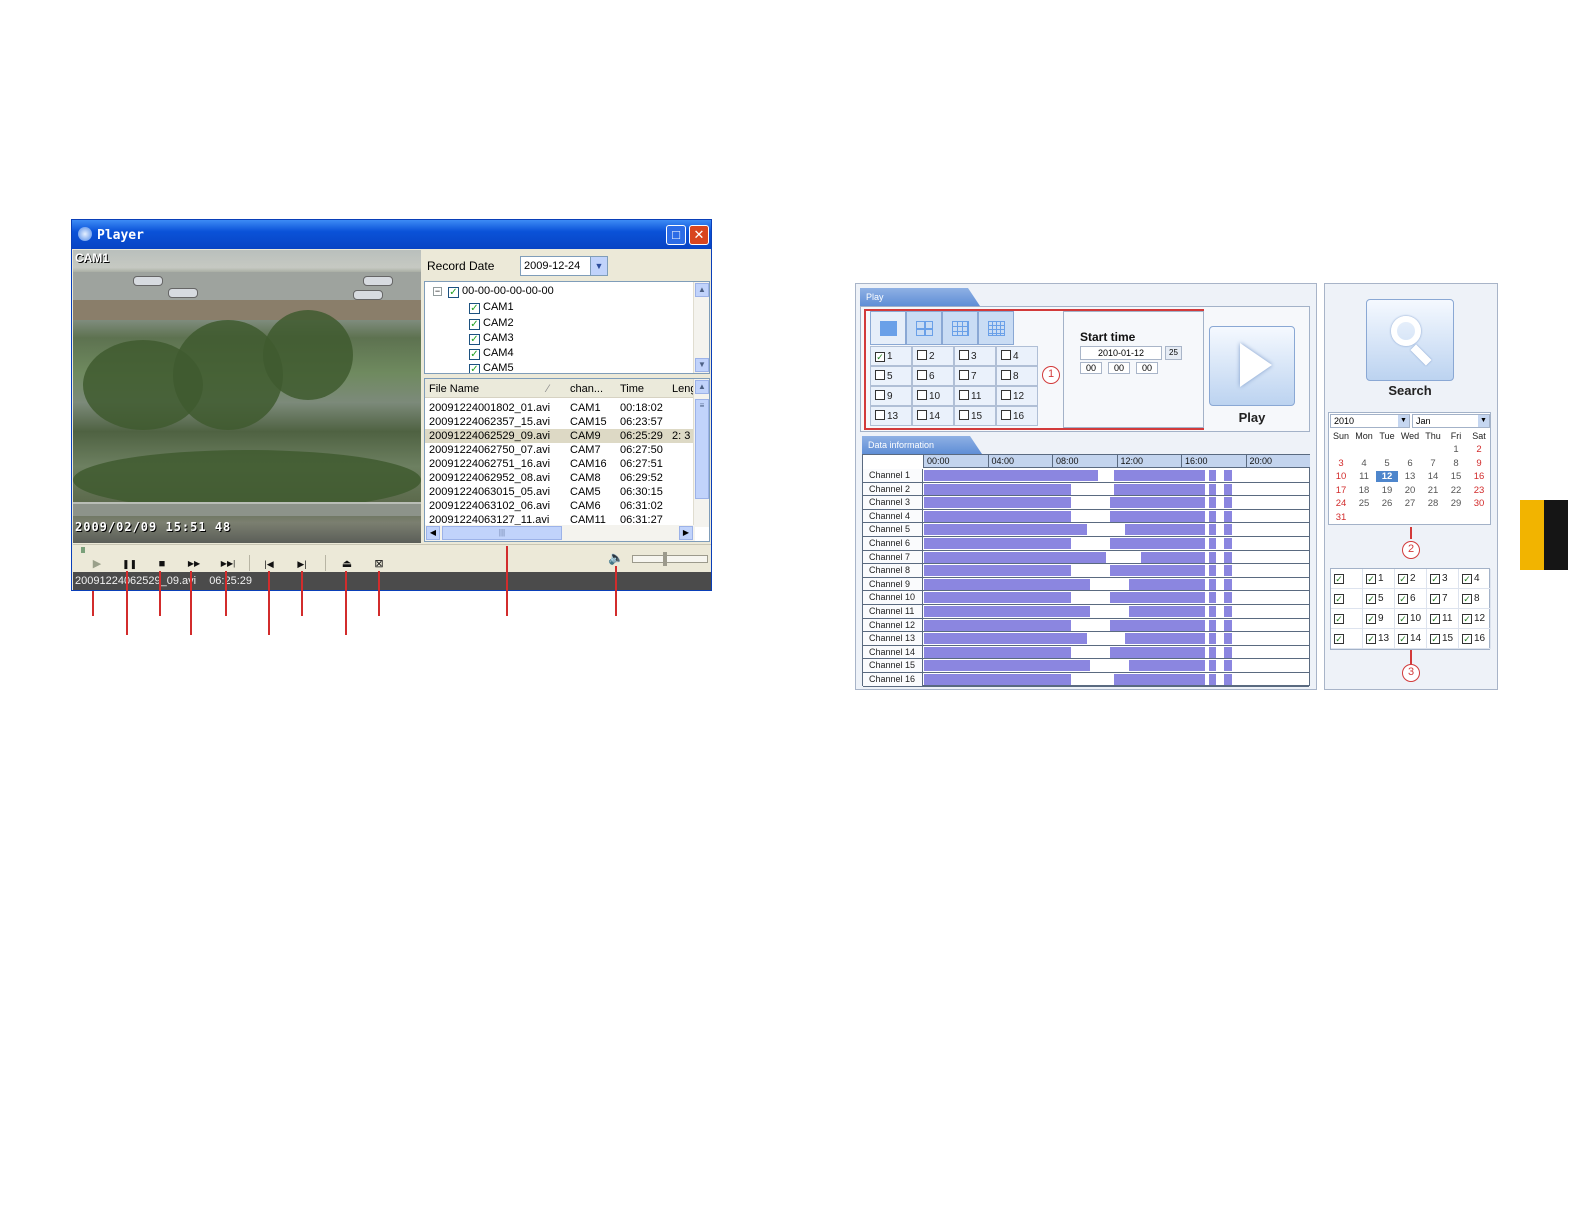 The image size is (1584, 1224). Describe the element at coordinates (1479, 490) in the screenshot. I see `calendar-day: 23` at that location.